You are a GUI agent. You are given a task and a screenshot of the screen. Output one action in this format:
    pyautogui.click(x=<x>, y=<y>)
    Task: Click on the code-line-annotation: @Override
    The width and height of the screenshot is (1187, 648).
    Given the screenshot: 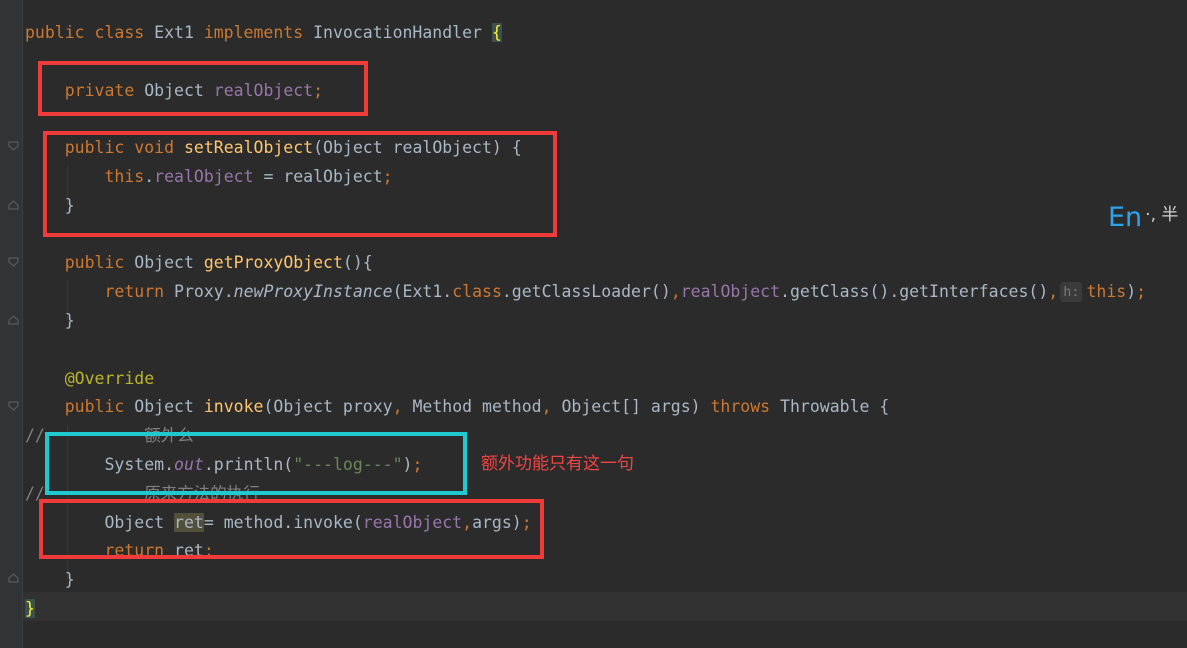 What is the action you would take?
    pyautogui.click(x=585, y=379)
    